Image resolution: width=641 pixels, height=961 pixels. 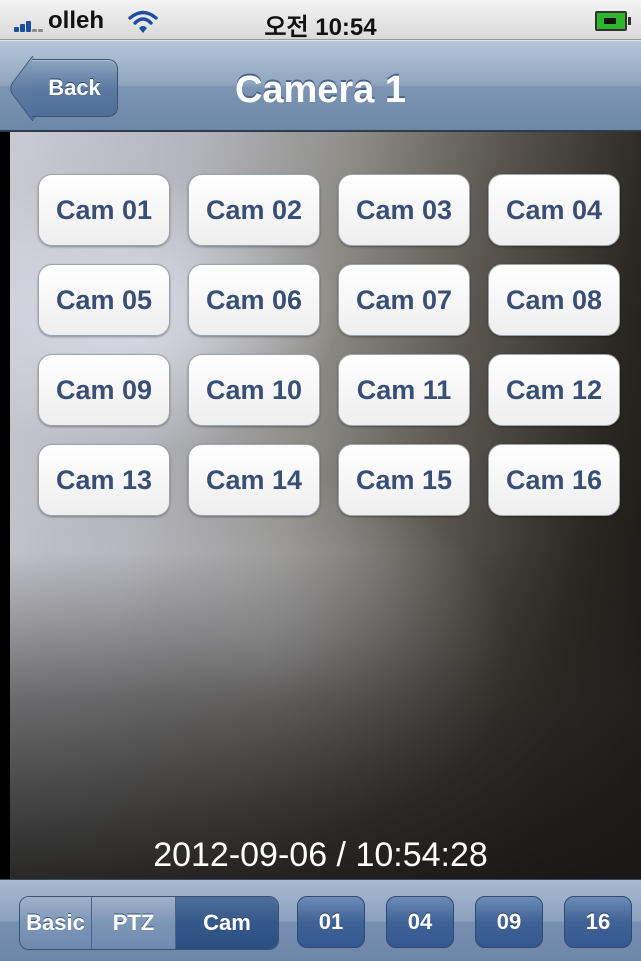 I want to click on mode-segmented-control: Basic PTZ Cam, so click(x=149, y=923).